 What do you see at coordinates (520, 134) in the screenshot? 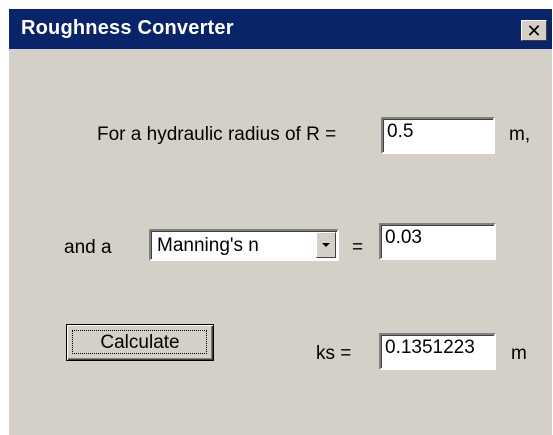
I see `hydraulic-radius-unit: m,` at bounding box center [520, 134].